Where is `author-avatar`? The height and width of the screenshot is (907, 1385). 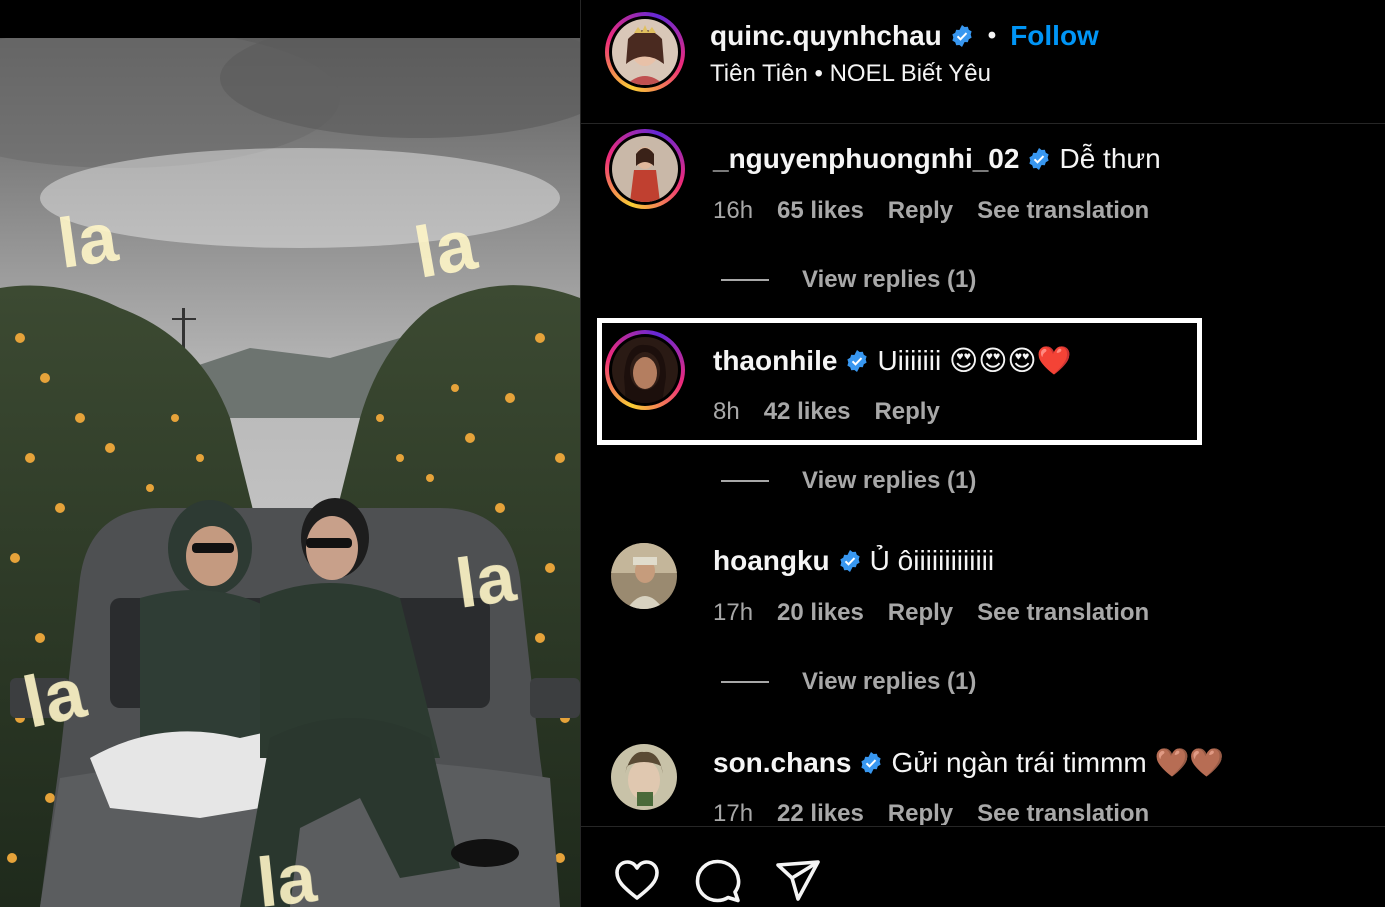 author-avatar is located at coordinates (645, 52).